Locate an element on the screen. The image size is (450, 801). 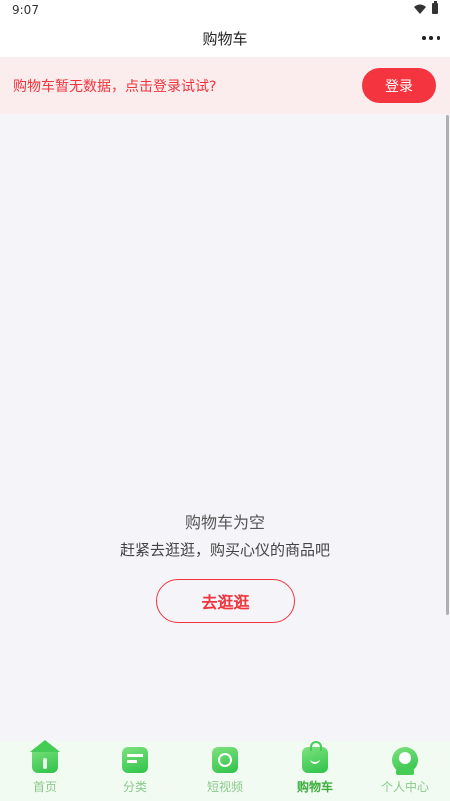
status-icons is located at coordinates (426, 7).